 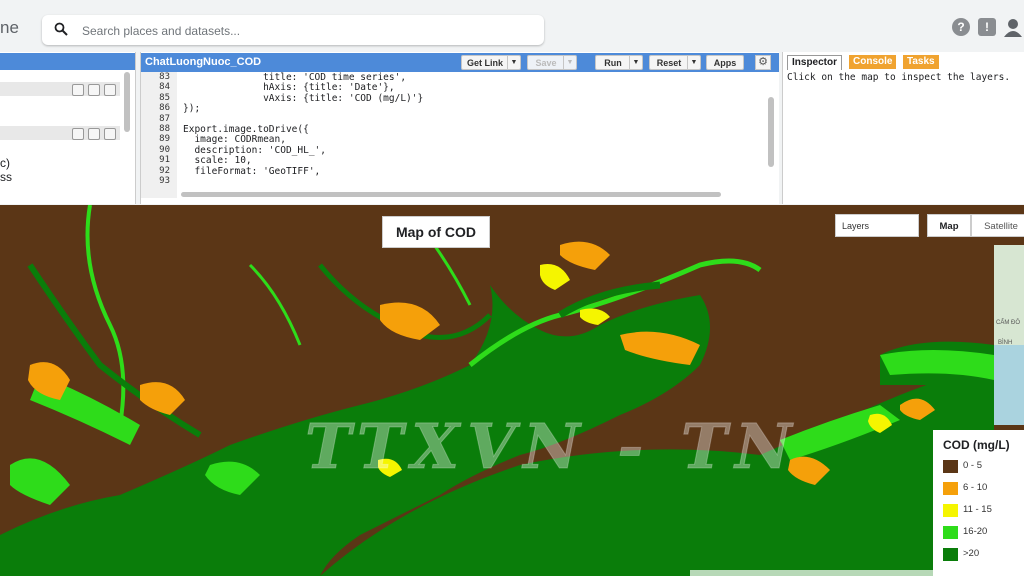 What do you see at coordinates (899, 77) in the screenshot?
I see `inspector-message: Click on the map to inspect the layers.` at bounding box center [899, 77].